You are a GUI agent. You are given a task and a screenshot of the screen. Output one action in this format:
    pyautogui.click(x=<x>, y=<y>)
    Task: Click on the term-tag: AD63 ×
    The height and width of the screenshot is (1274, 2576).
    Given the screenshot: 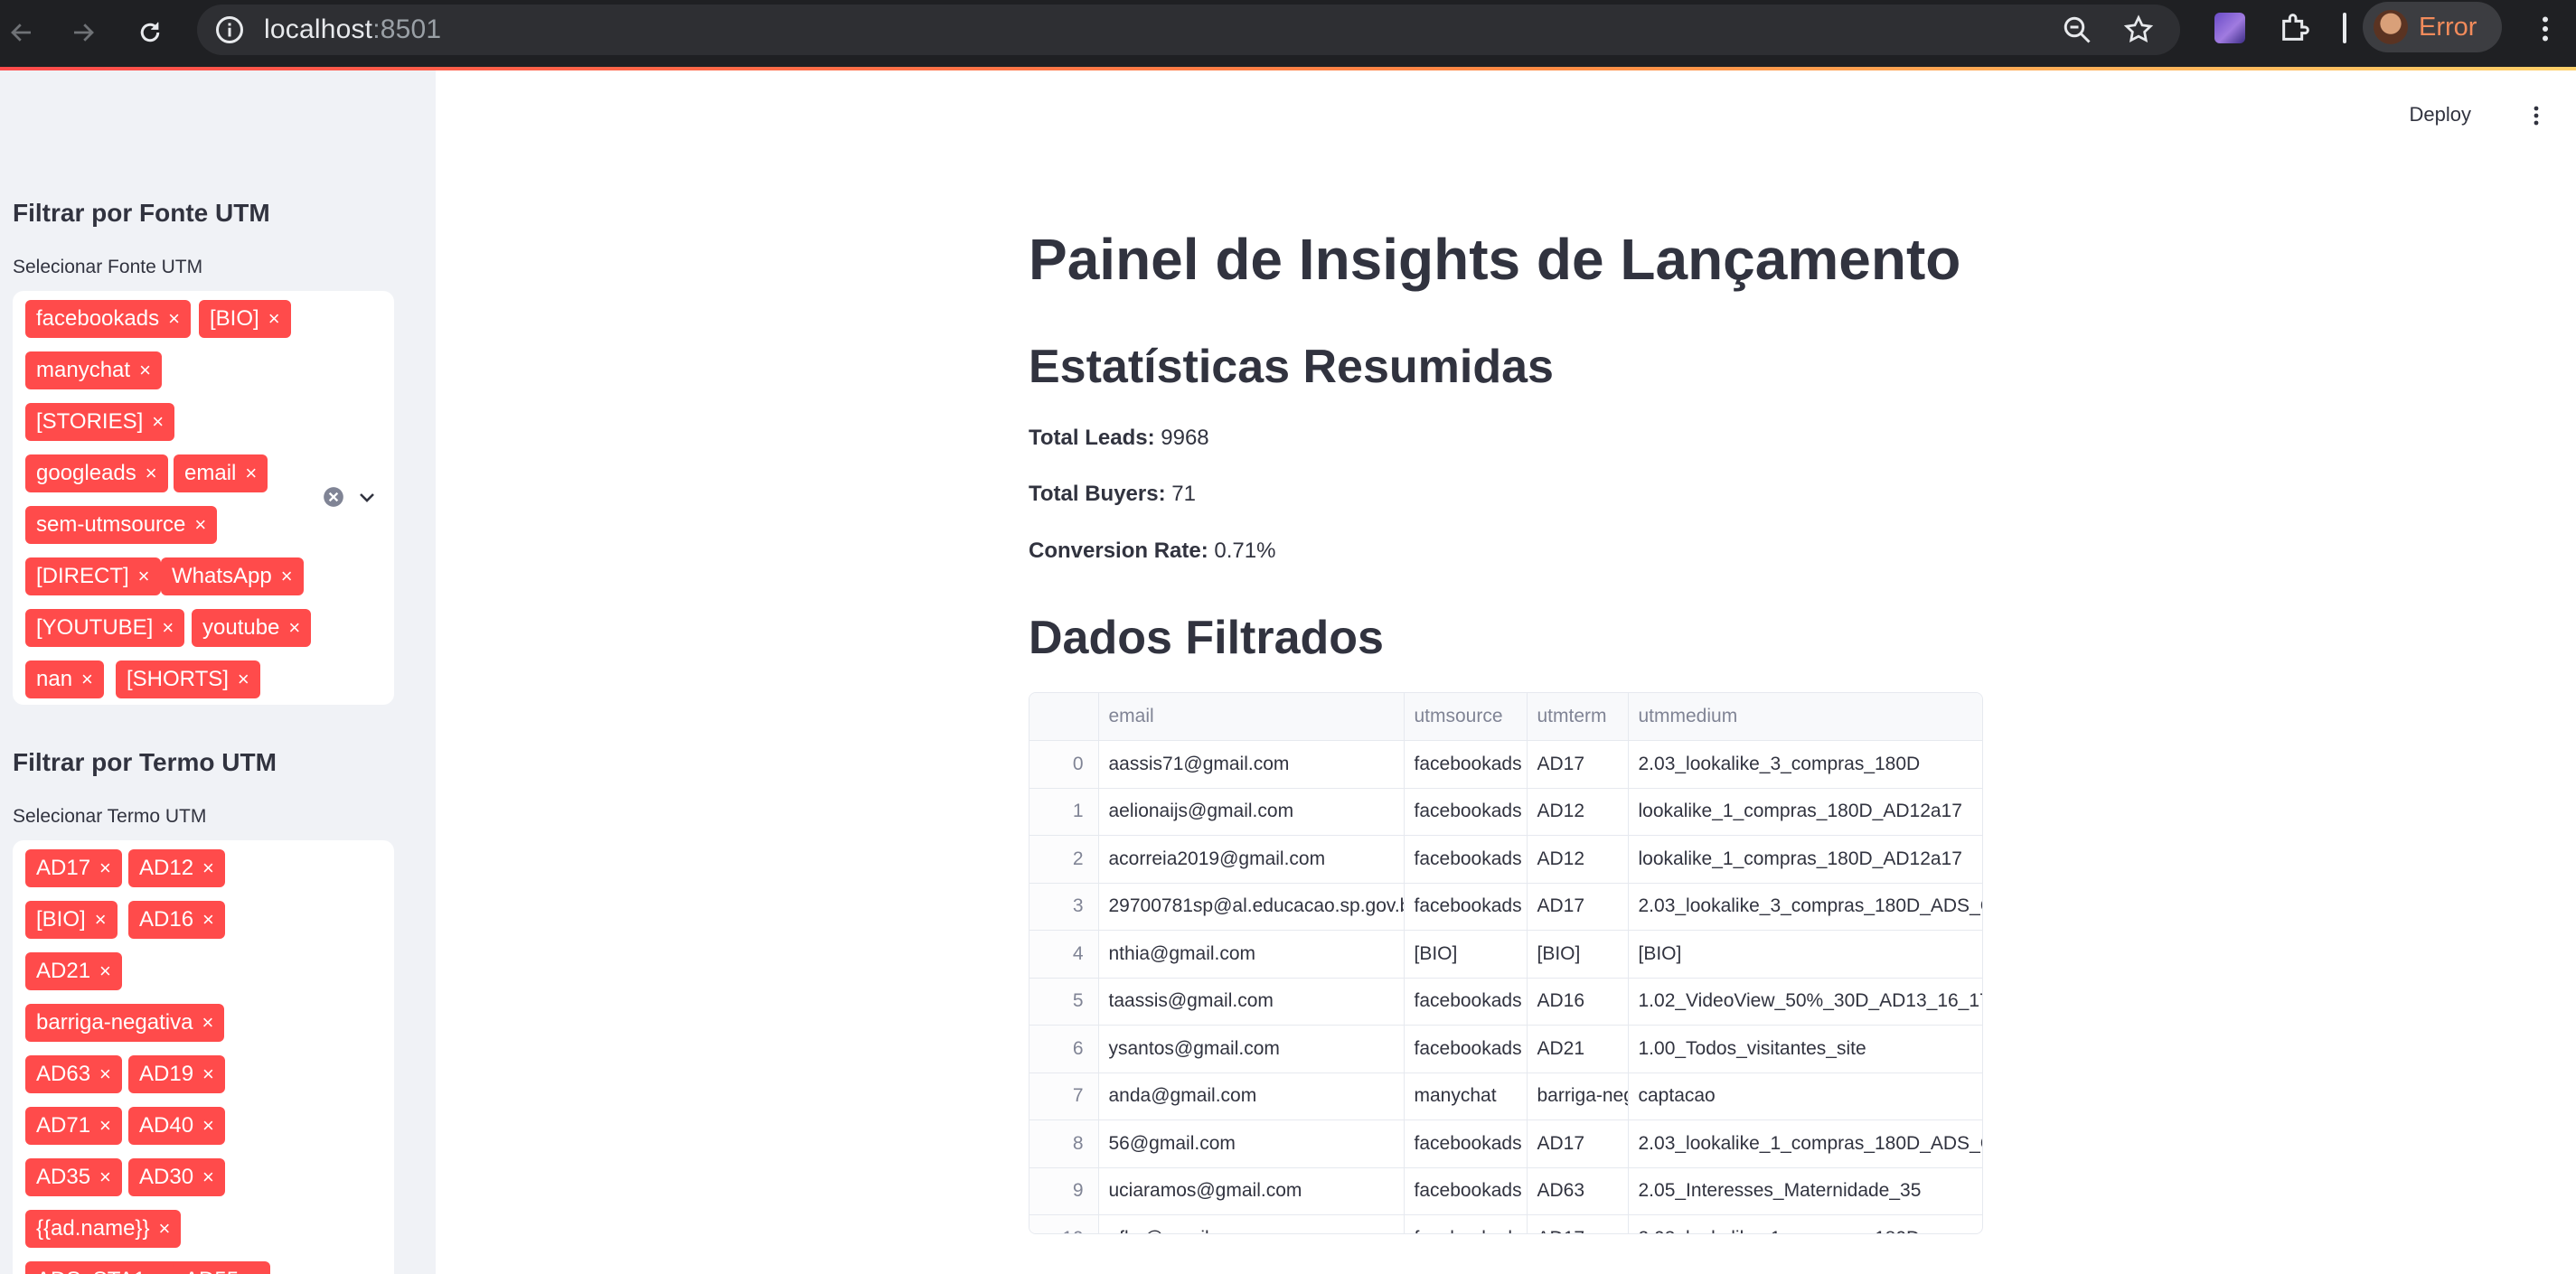 What is the action you would take?
    pyautogui.click(x=74, y=1074)
    